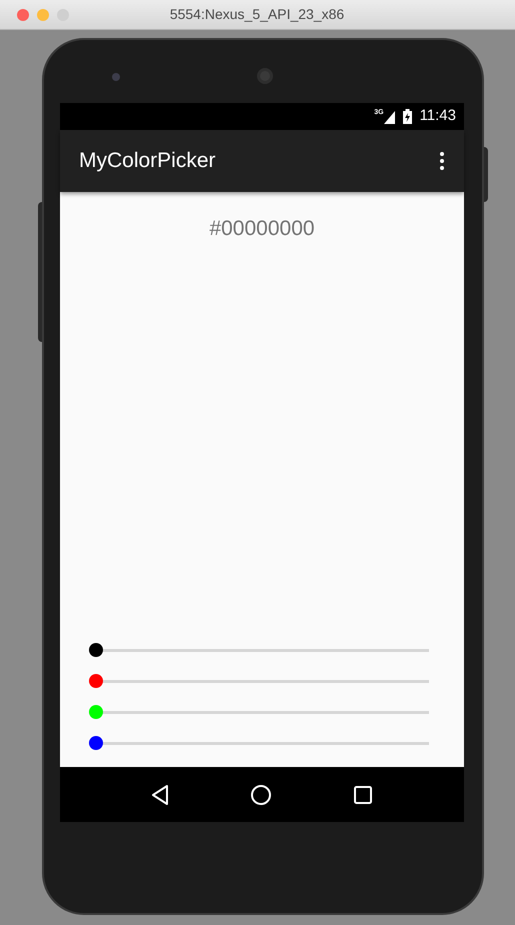 The image size is (515, 925). What do you see at coordinates (407, 116) in the screenshot?
I see `battery-icon` at bounding box center [407, 116].